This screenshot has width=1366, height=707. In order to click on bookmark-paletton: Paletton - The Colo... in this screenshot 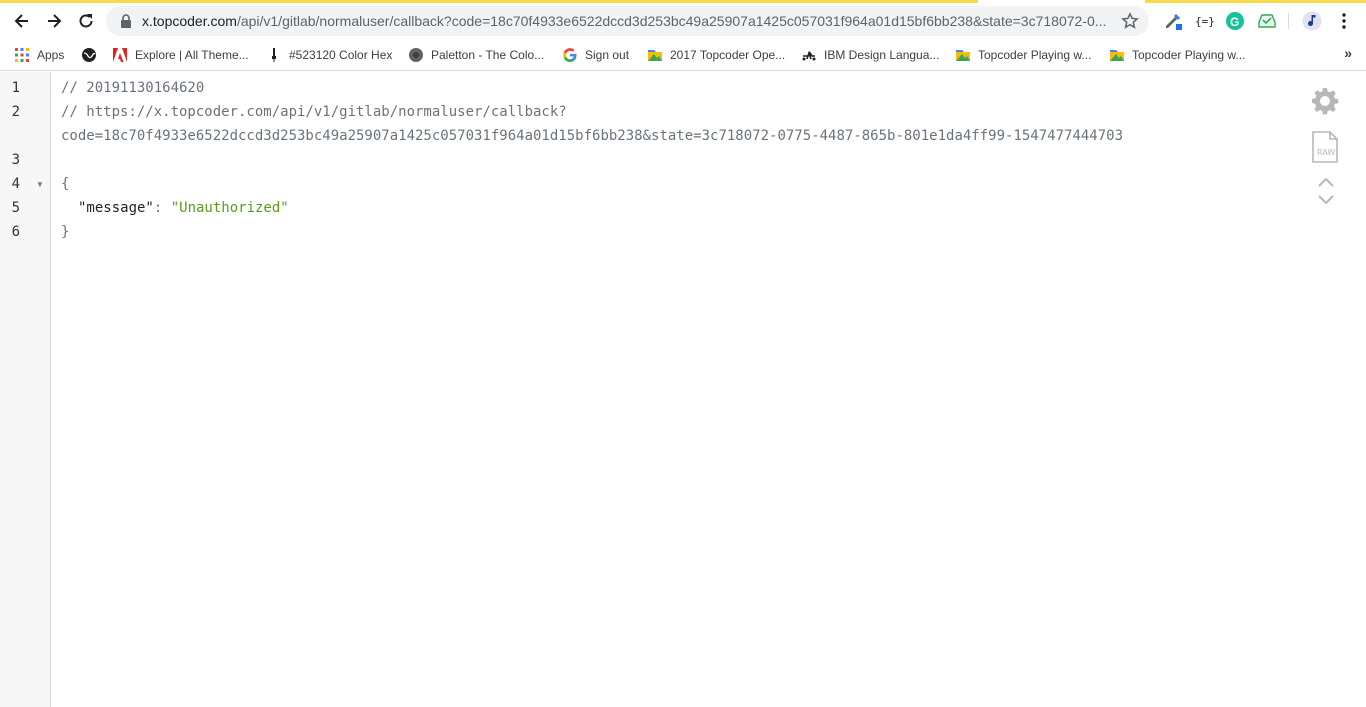, I will do `click(476, 55)`.